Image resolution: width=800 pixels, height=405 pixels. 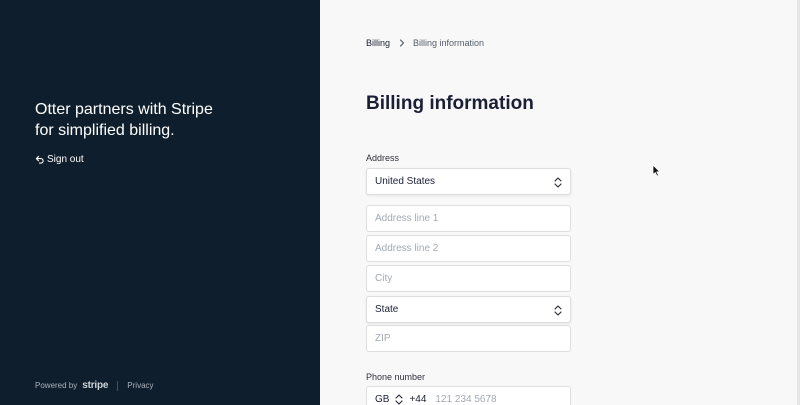 What do you see at coordinates (383, 338) in the screenshot?
I see `zip-placeholder: ZIP` at bounding box center [383, 338].